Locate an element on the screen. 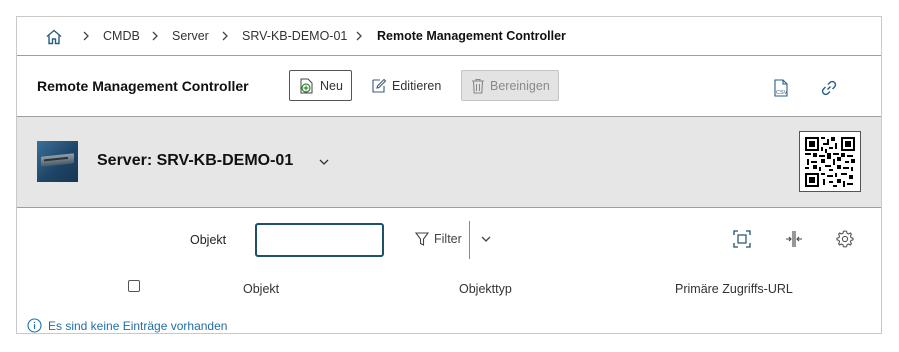  edit-button: Editieren is located at coordinates (405, 85).